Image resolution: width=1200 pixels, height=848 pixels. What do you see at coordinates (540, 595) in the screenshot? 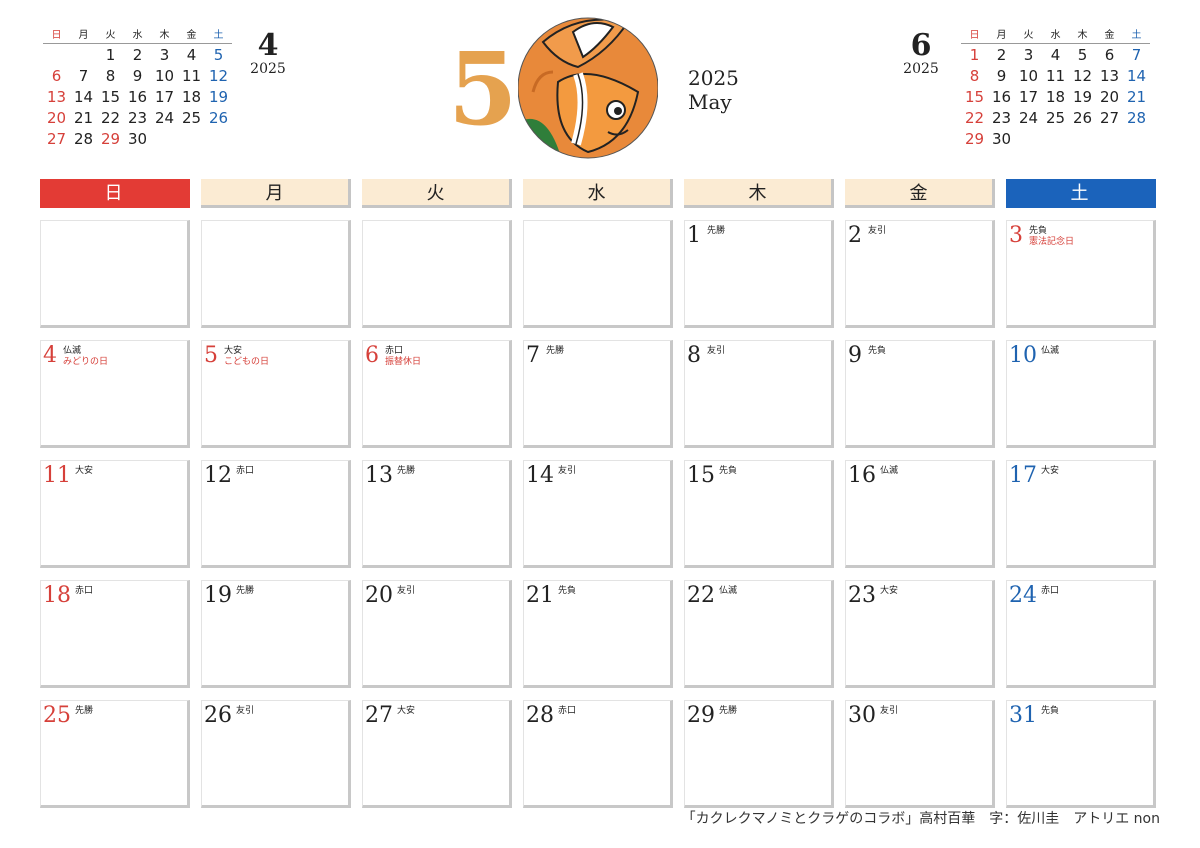
I see `day-number: 21` at bounding box center [540, 595].